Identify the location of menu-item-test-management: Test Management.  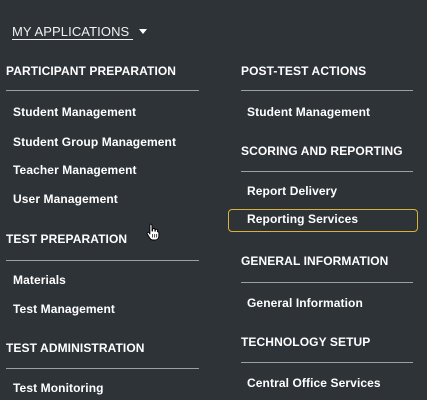
(64, 309).